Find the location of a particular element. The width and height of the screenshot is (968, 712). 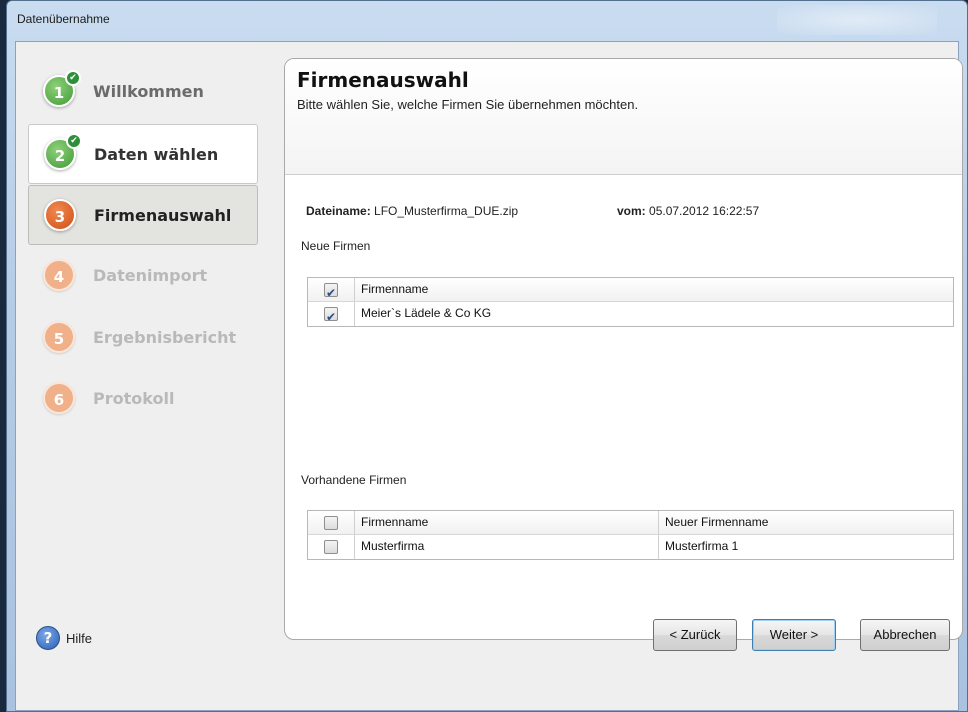

step-number-badge: 5 is located at coordinates (59, 337).